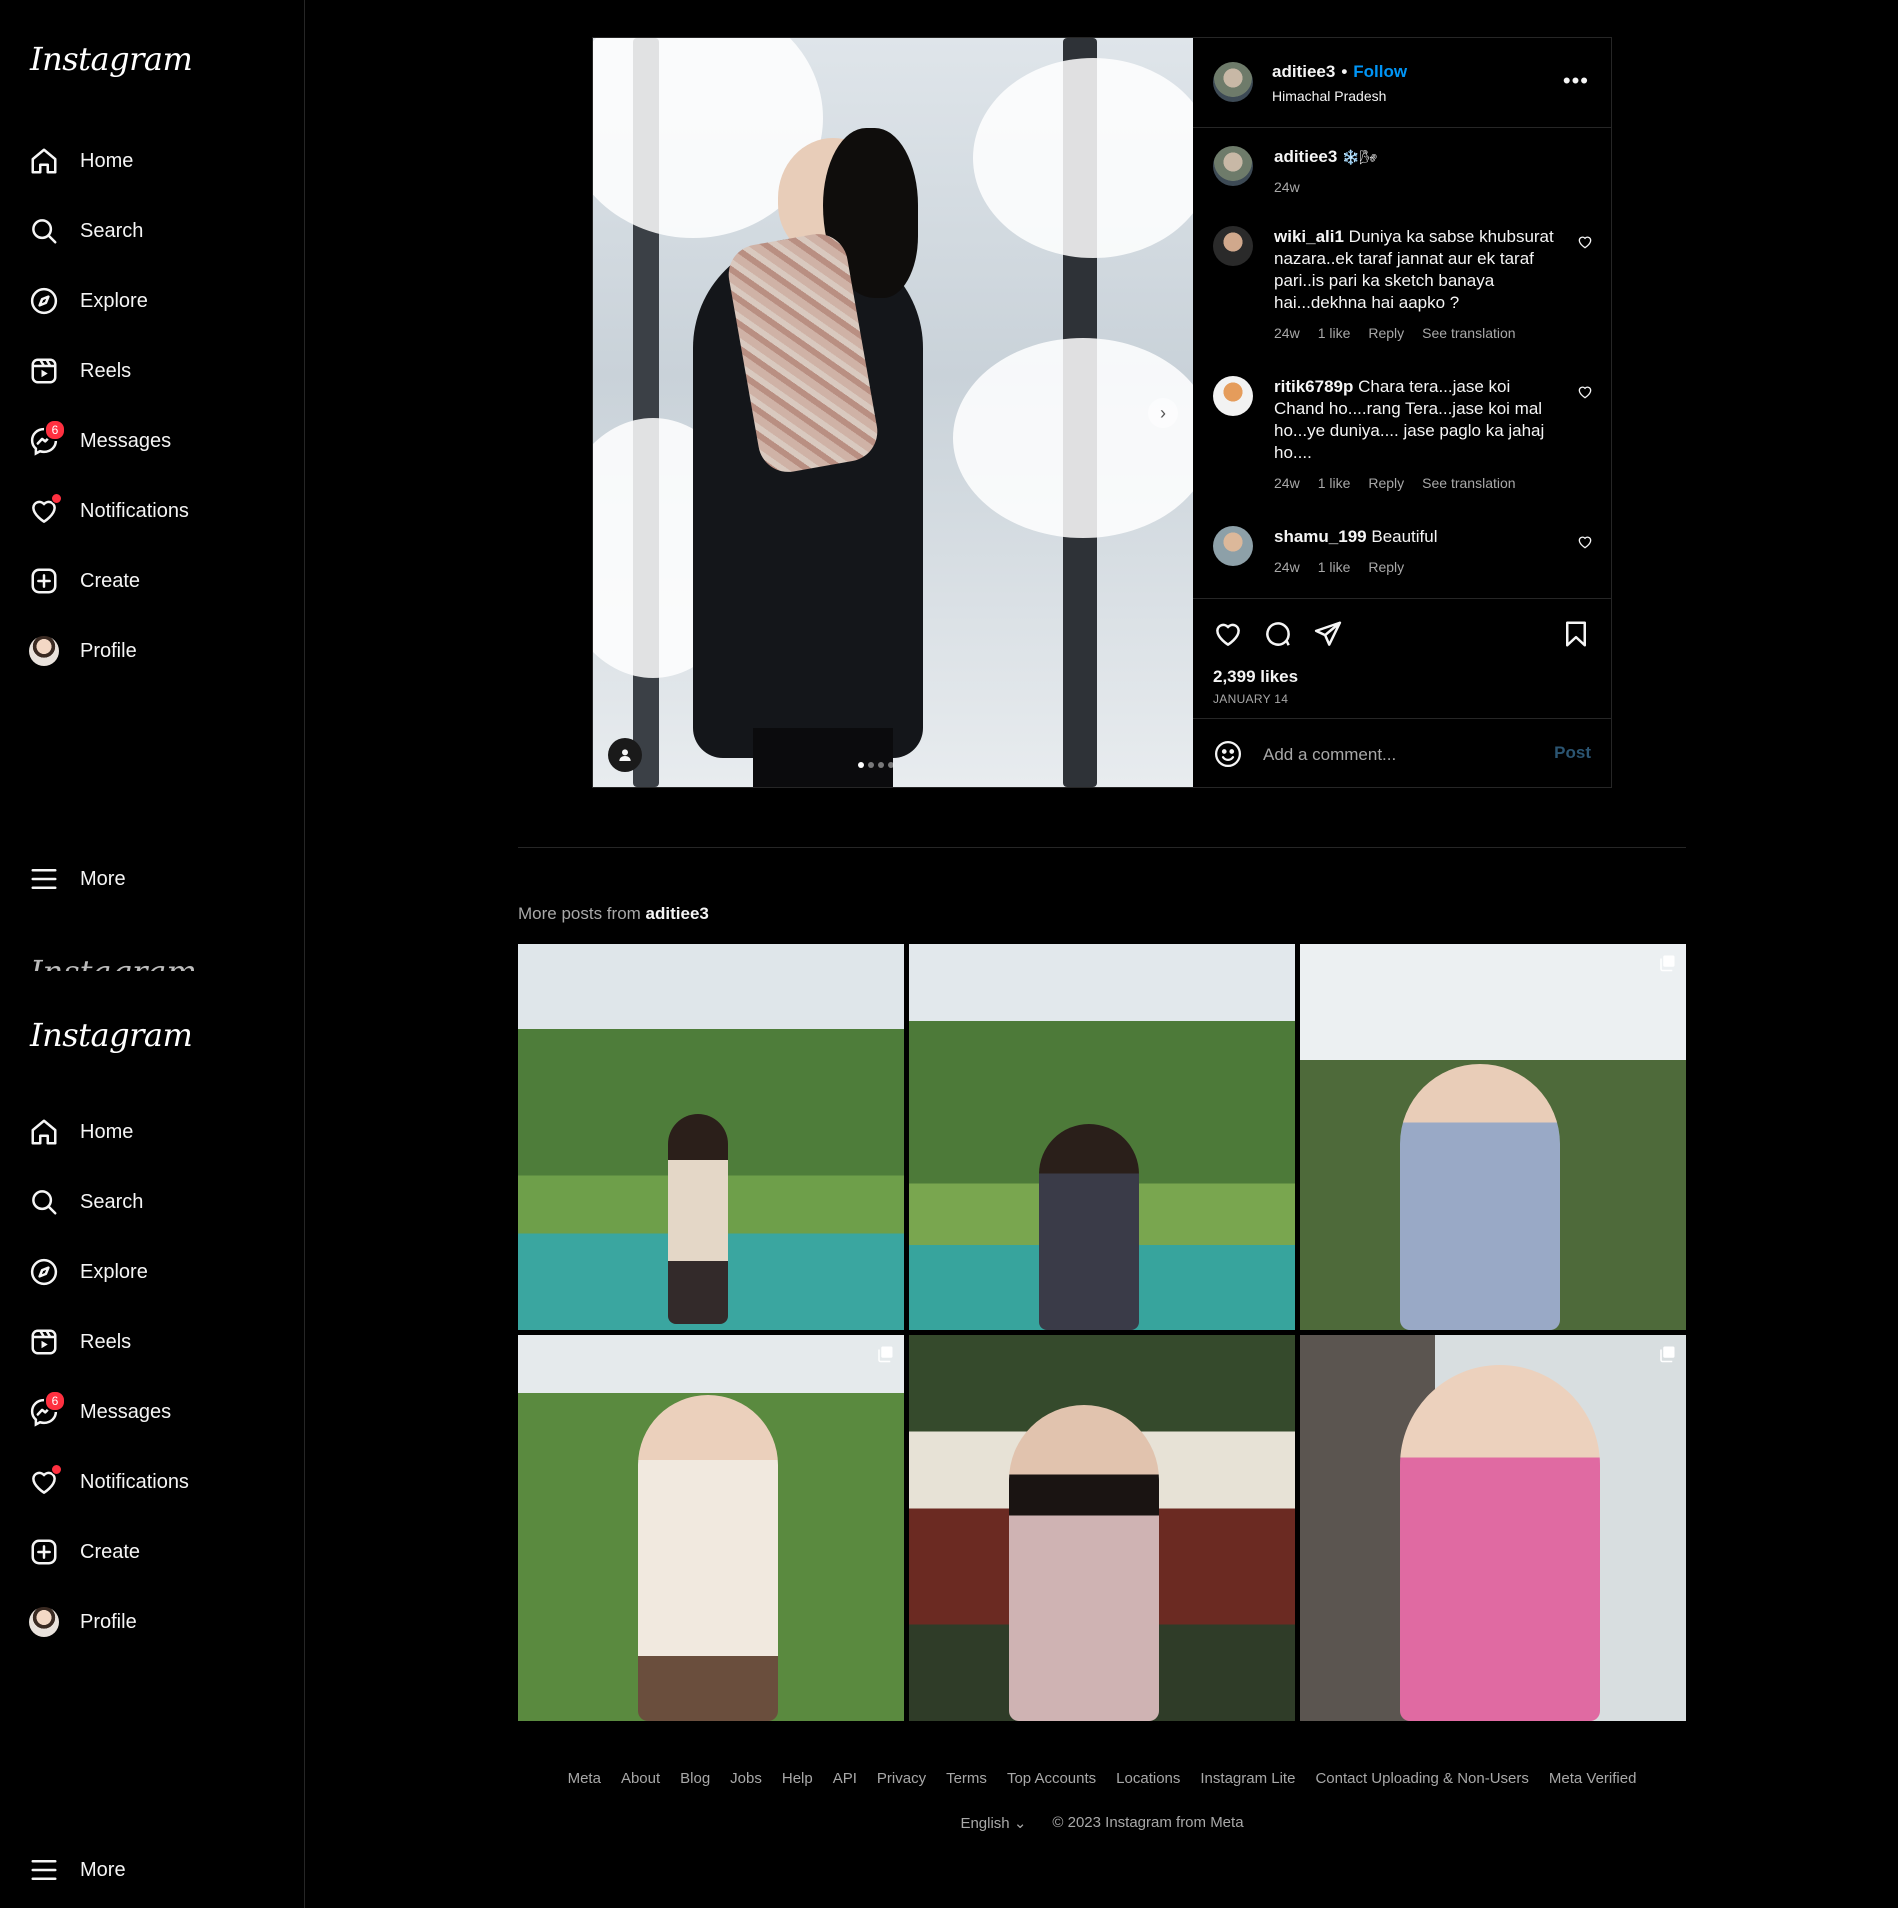 This screenshot has height=1908, width=1898. What do you see at coordinates (1303, 71) in the screenshot?
I see `author-username: aditiee3` at bounding box center [1303, 71].